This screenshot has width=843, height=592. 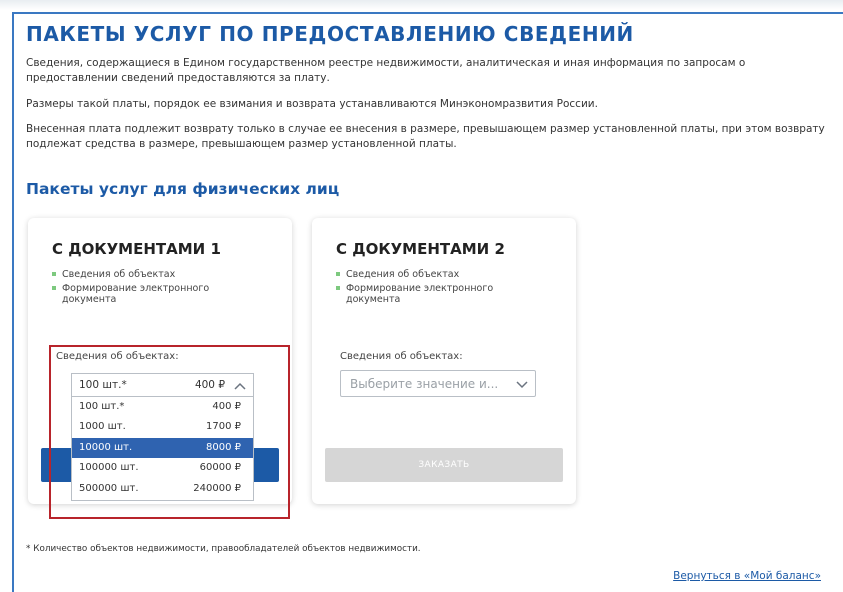 What do you see at coordinates (13, 302) in the screenshot?
I see `frame-left-border` at bounding box center [13, 302].